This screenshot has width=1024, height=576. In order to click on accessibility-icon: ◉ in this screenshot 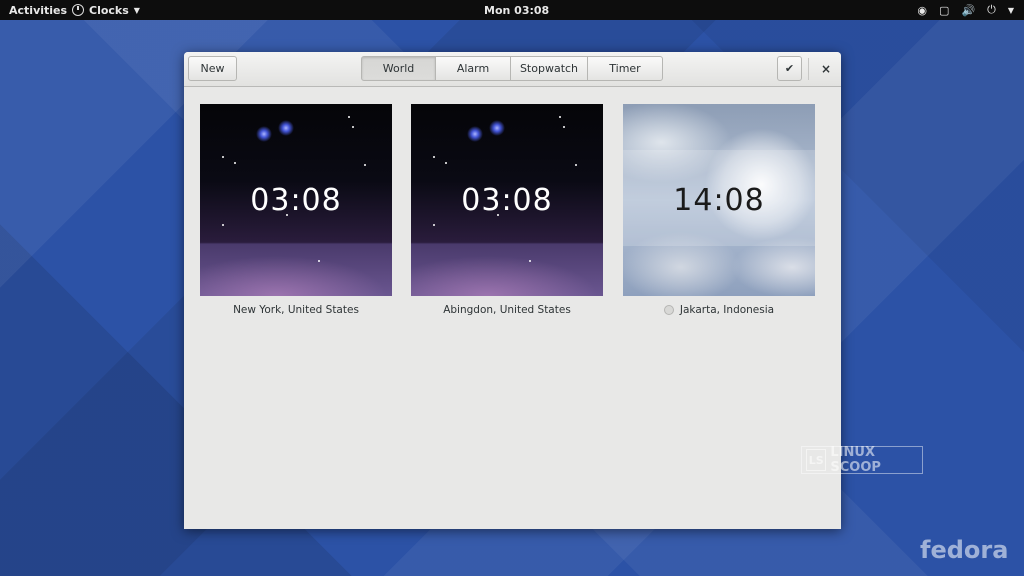, I will do `click(922, 10)`.